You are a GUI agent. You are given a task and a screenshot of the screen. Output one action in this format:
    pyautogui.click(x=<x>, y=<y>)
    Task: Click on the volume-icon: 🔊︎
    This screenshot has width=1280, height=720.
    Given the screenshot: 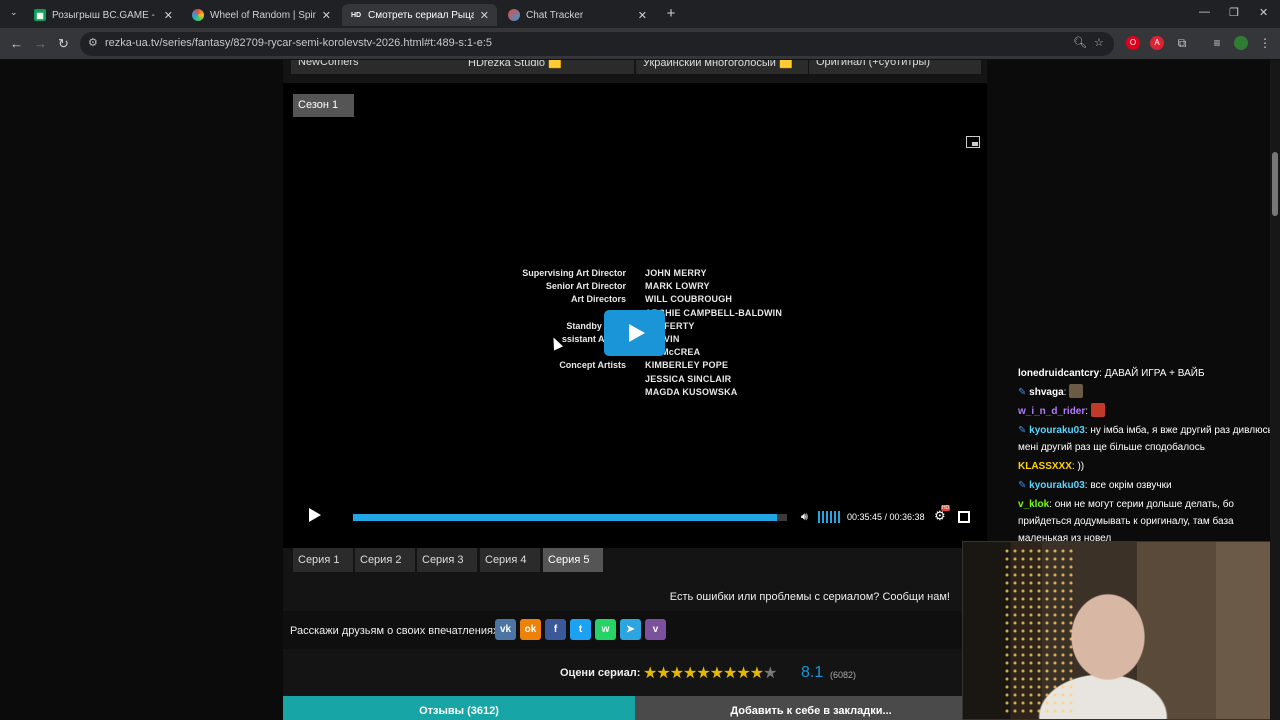 What is the action you would take?
    pyautogui.click(x=808, y=517)
    